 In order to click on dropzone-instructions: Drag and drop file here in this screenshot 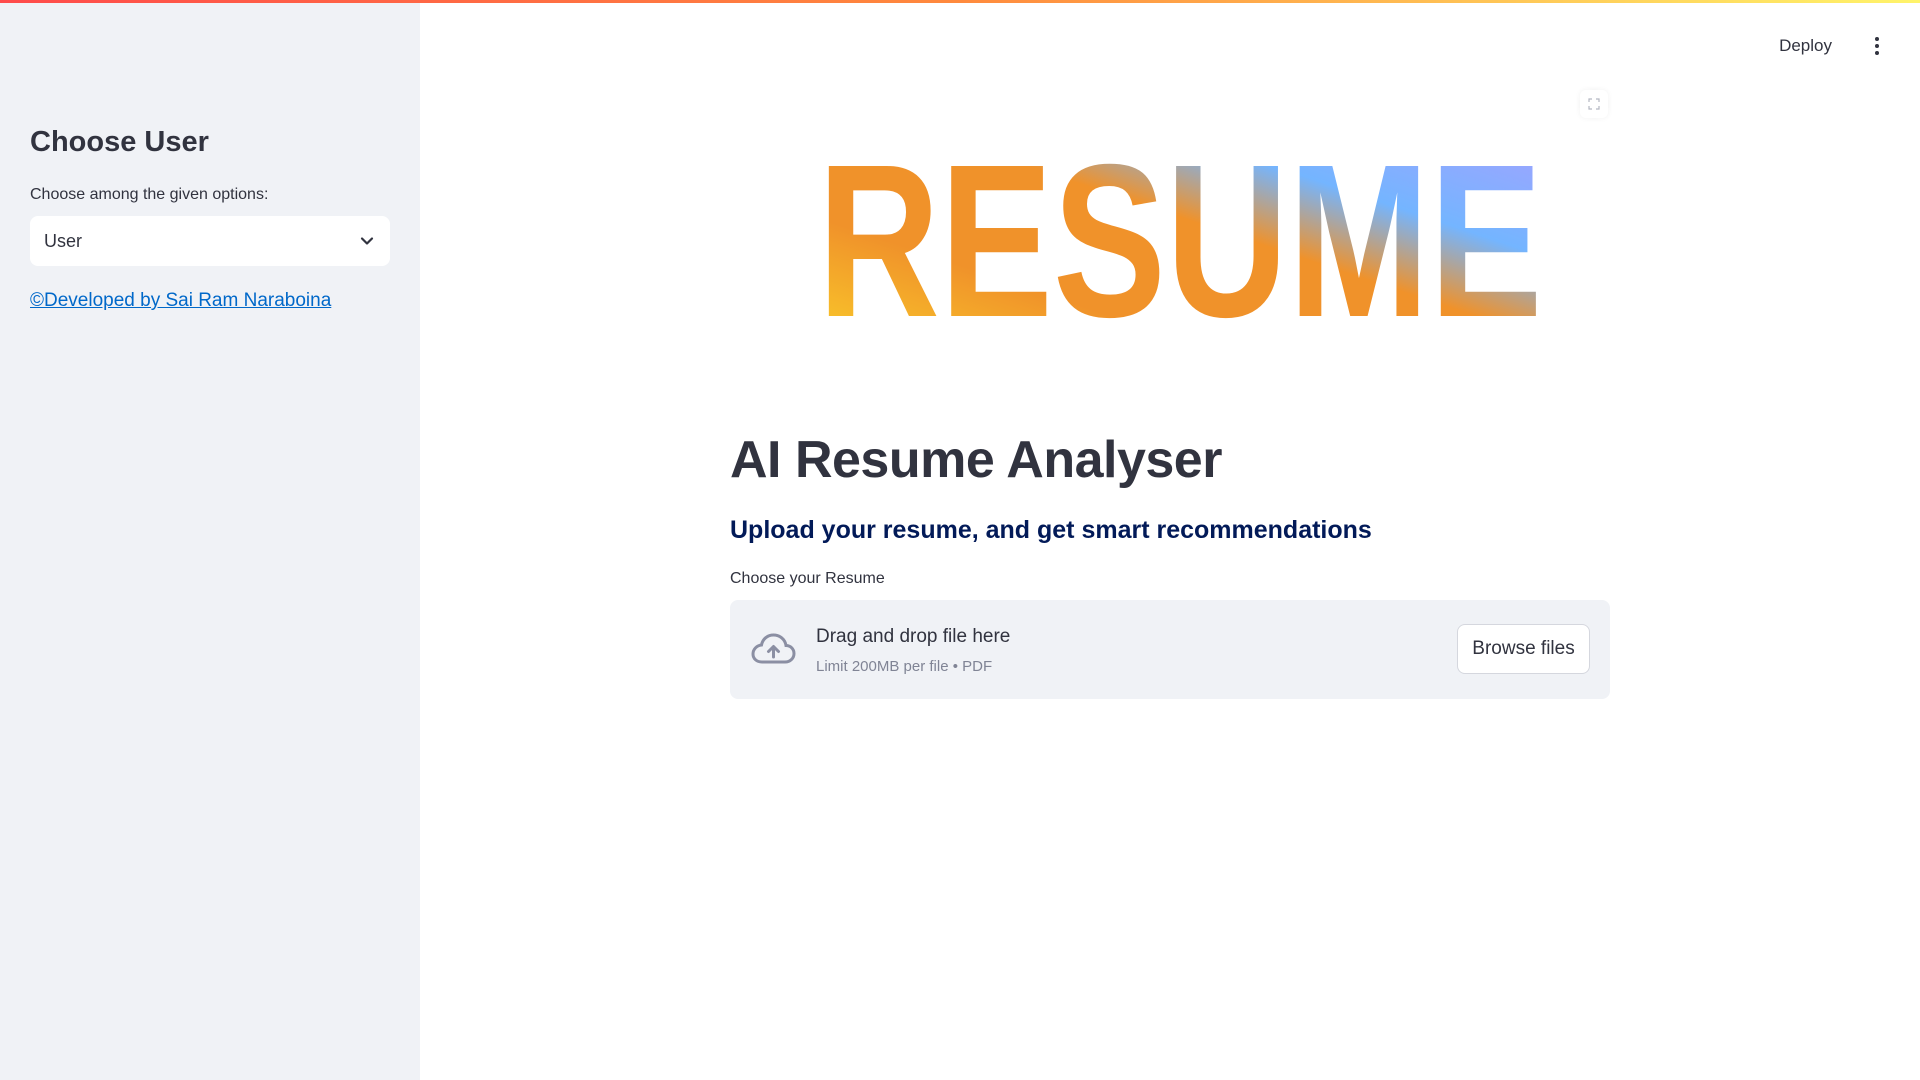, I will do `click(913, 636)`.